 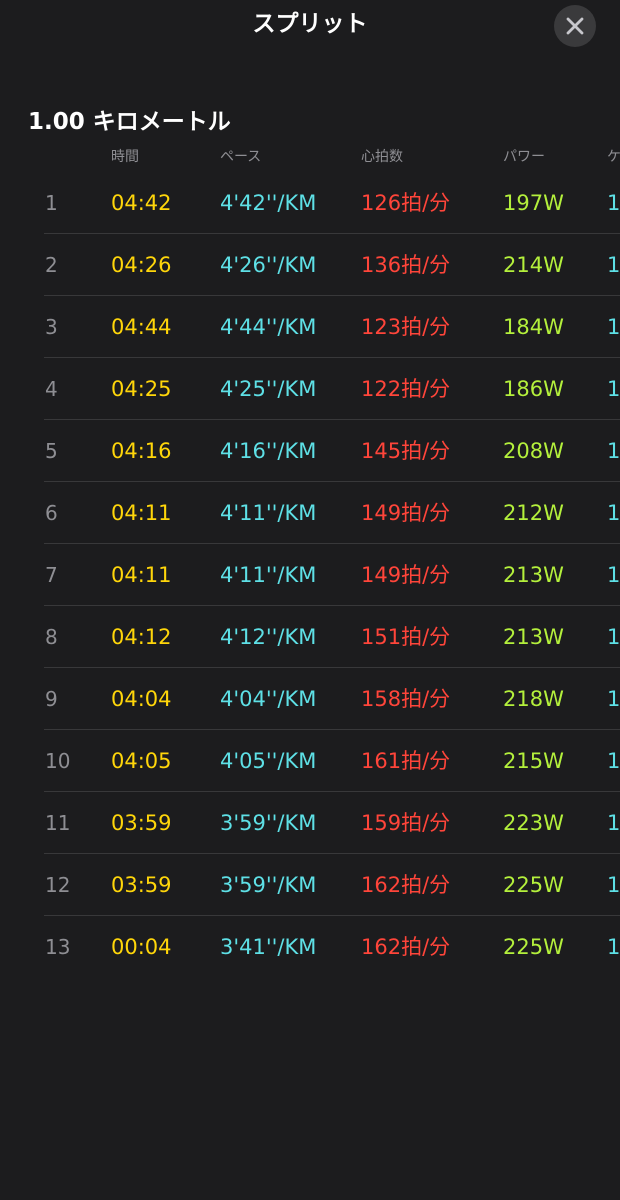 I want to click on table-row: 7 04:11 4'11''/KM 149拍/分 213W 16, so click(x=310, y=575).